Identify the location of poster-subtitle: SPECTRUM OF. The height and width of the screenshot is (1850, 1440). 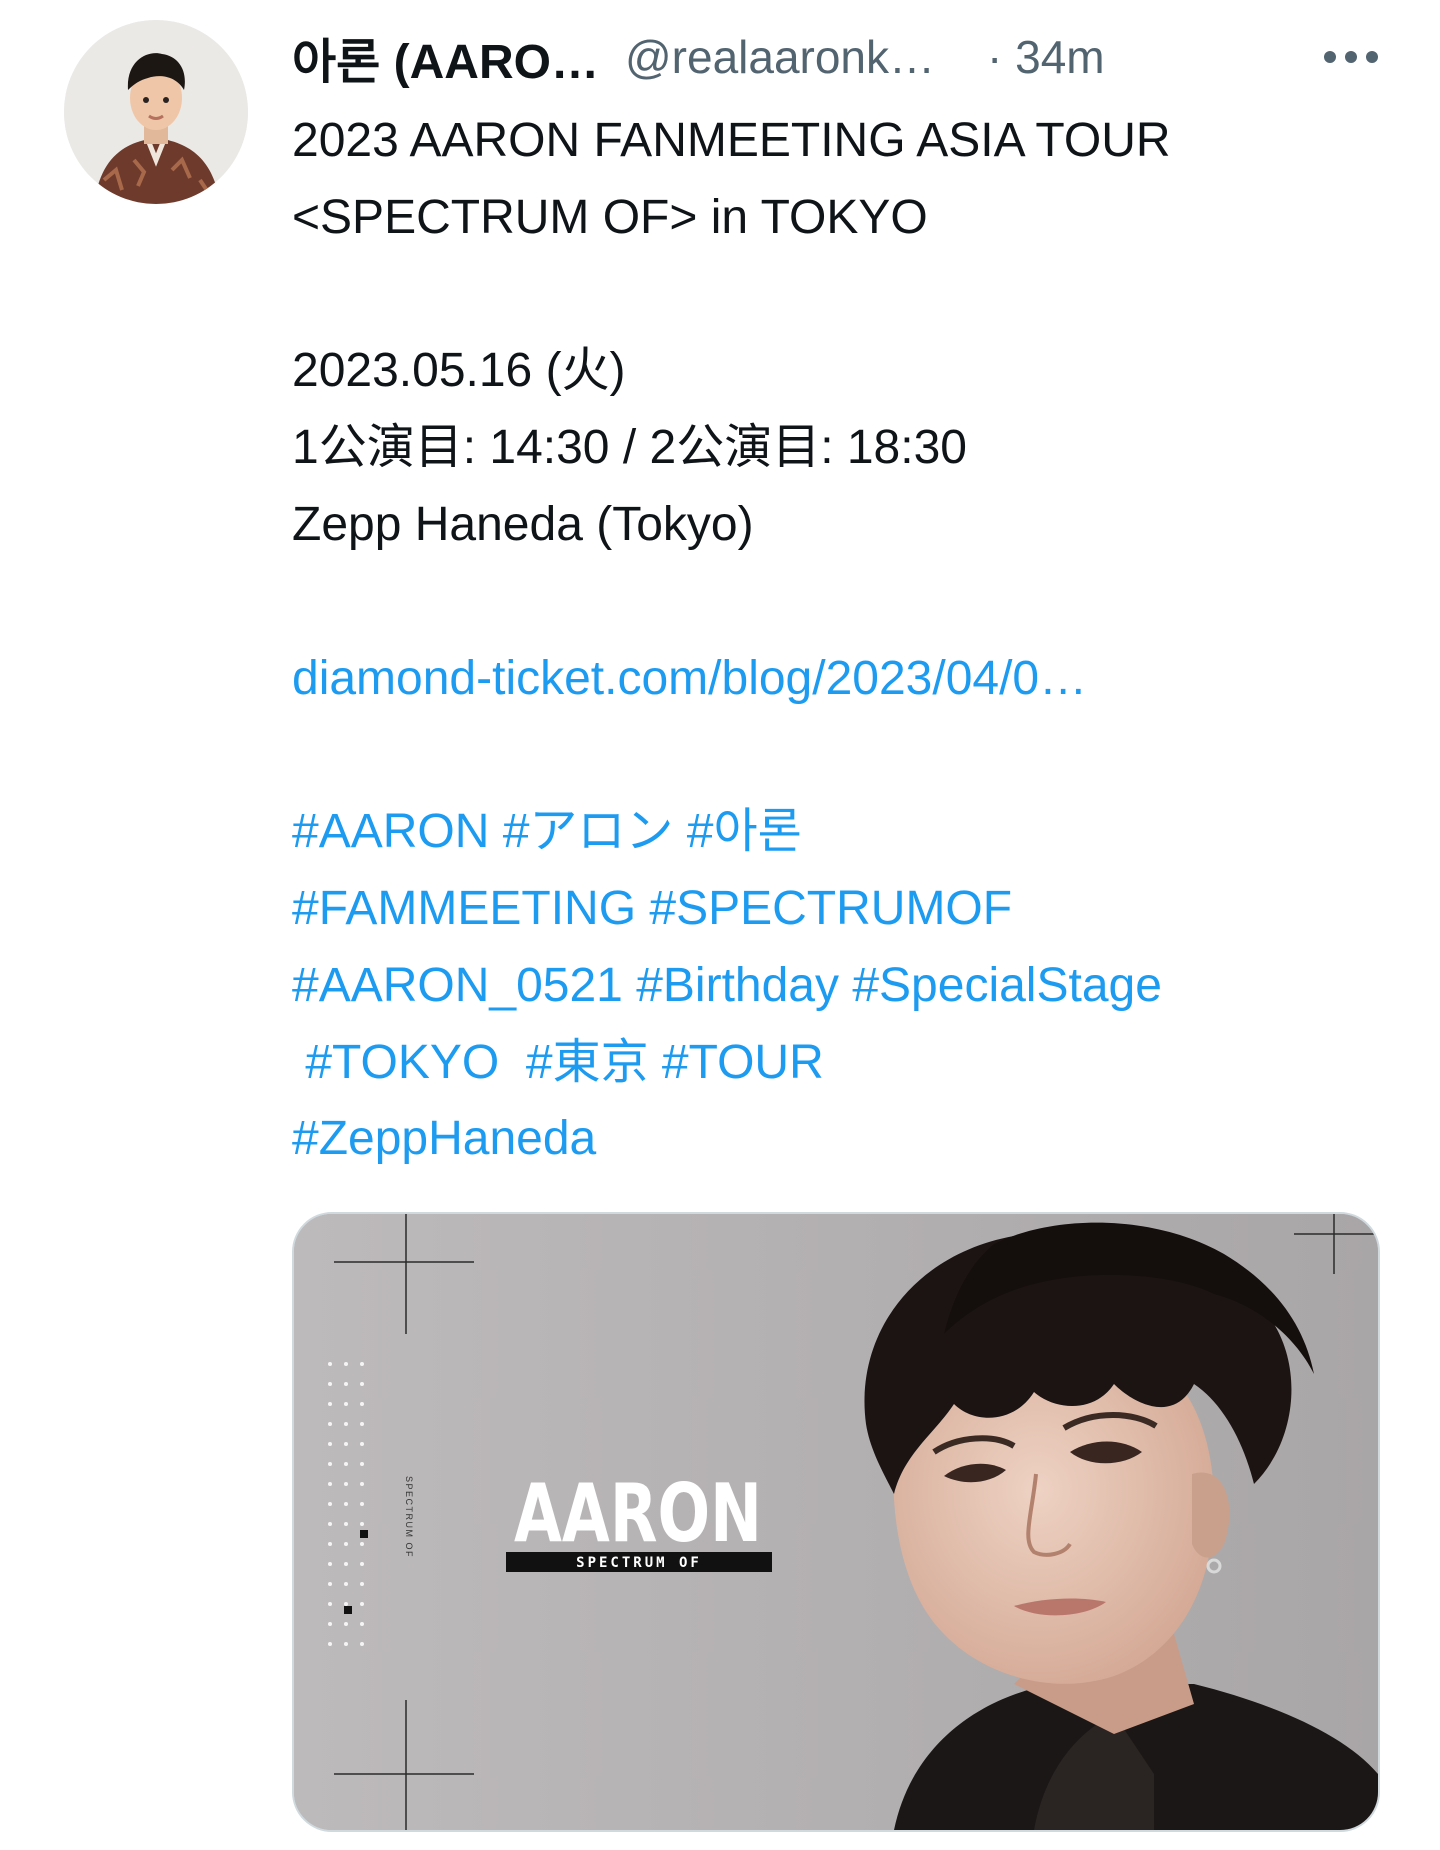
(639, 1563).